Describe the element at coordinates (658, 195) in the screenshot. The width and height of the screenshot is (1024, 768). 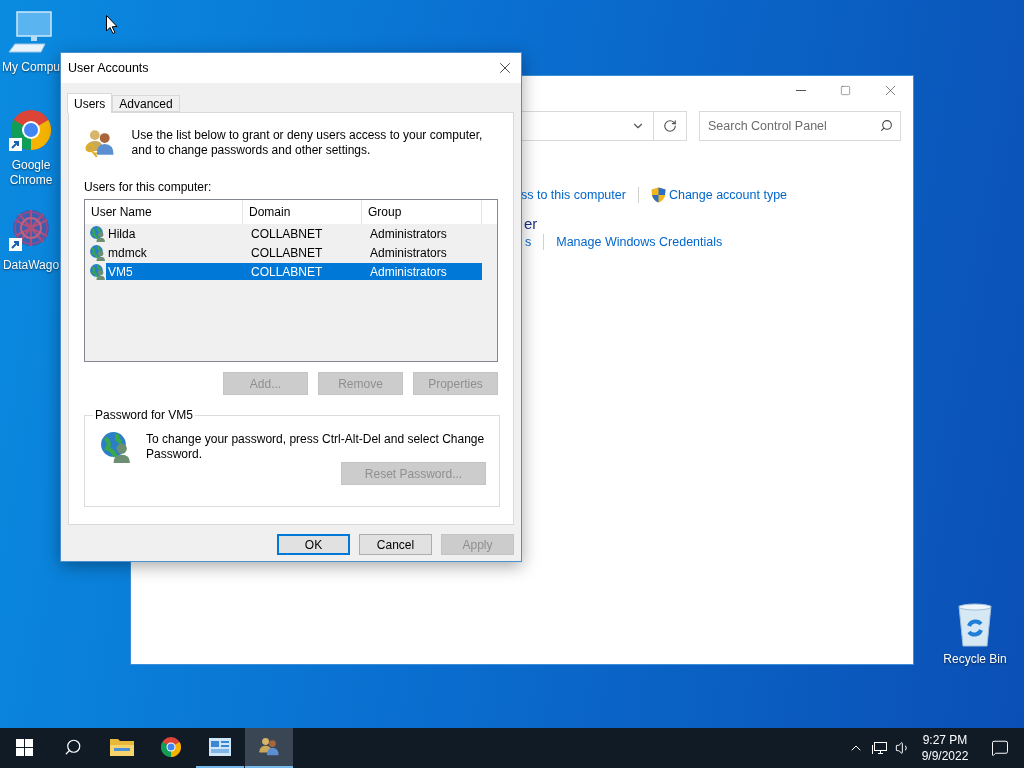
I see `shield-icon` at that location.